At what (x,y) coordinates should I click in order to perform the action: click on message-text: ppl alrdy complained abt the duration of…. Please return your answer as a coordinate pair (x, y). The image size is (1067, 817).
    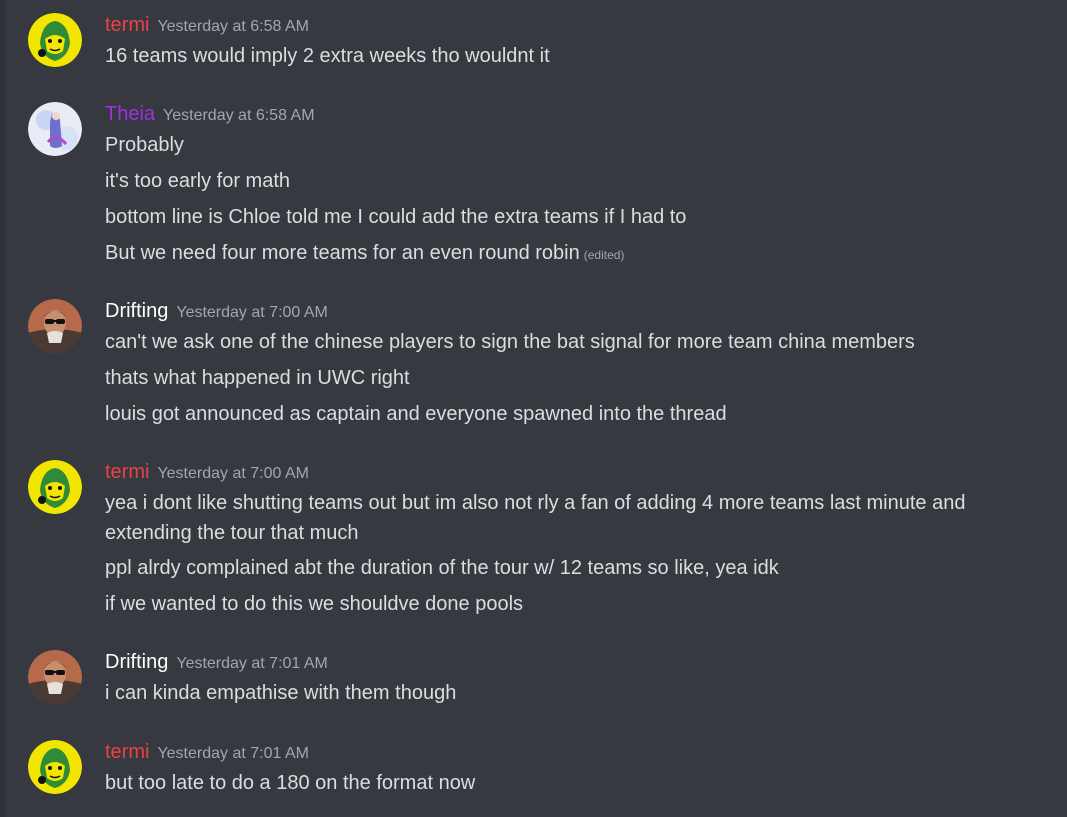
    Looking at the image, I should click on (442, 568).